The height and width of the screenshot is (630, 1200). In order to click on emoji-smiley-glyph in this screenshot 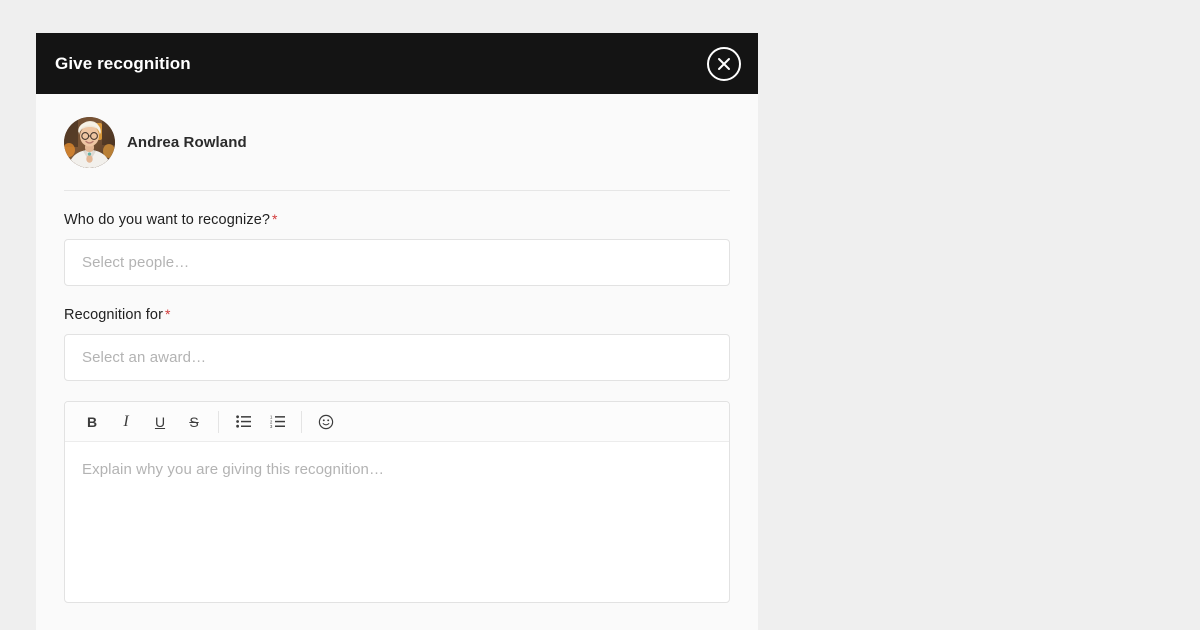, I will do `click(326, 421)`.